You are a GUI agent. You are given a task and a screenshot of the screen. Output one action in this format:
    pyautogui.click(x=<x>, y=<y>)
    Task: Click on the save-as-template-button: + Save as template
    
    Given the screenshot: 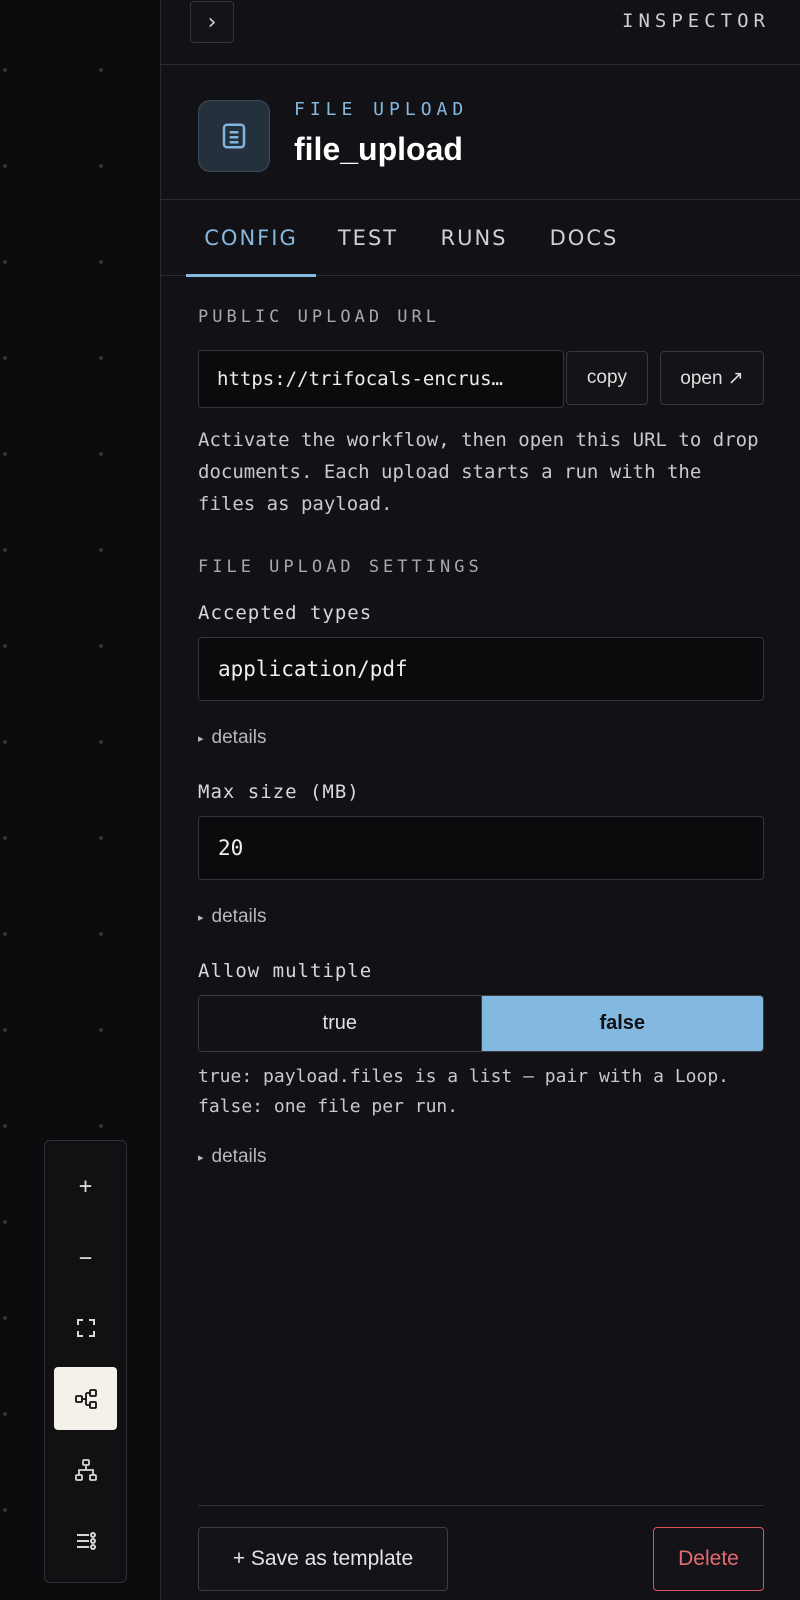 What is the action you would take?
    pyautogui.click(x=323, y=1559)
    